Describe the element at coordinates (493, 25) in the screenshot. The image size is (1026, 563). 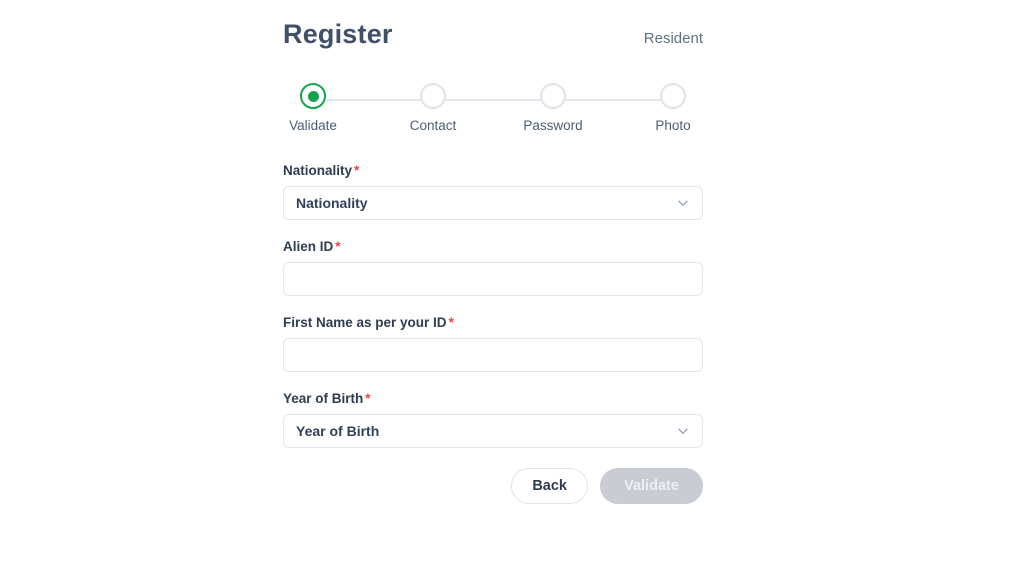
I see `page-header: Register Resident` at that location.